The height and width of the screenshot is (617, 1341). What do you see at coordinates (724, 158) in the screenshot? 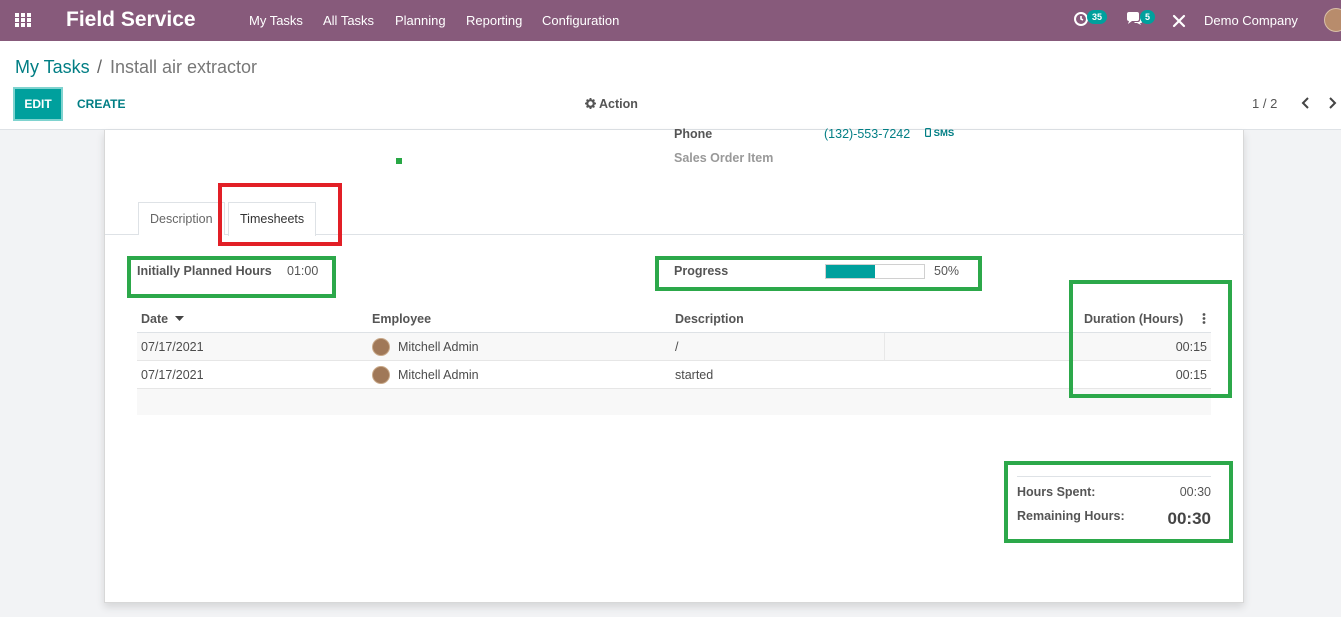
I see `sales-order-item-label: Sales Order Item` at bounding box center [724, 158].